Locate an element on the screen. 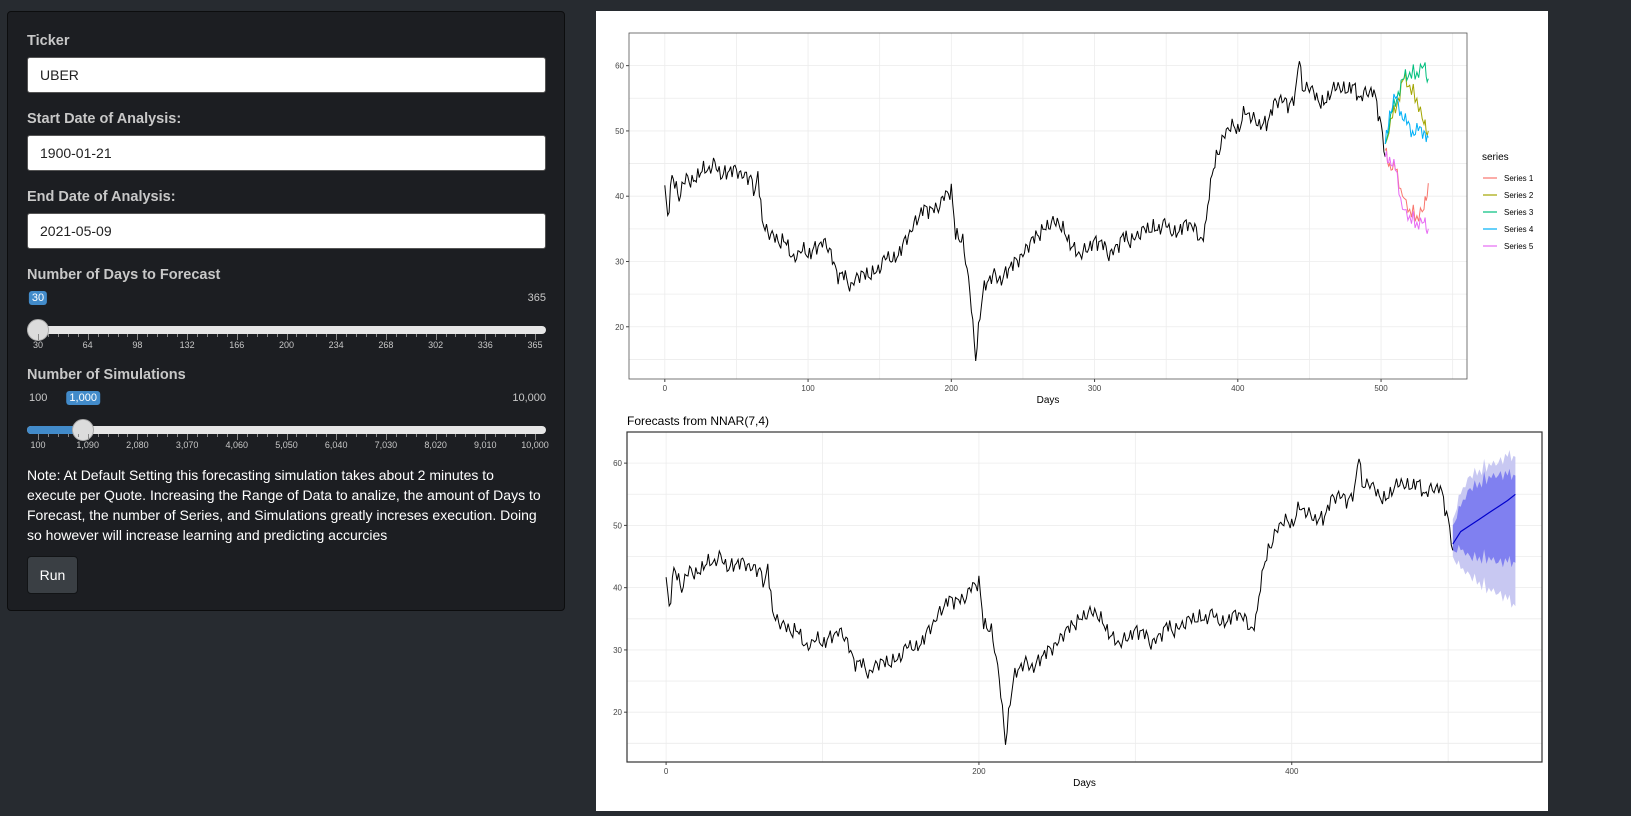  y-tick-label: 20 is located at coordinates (617, 712).